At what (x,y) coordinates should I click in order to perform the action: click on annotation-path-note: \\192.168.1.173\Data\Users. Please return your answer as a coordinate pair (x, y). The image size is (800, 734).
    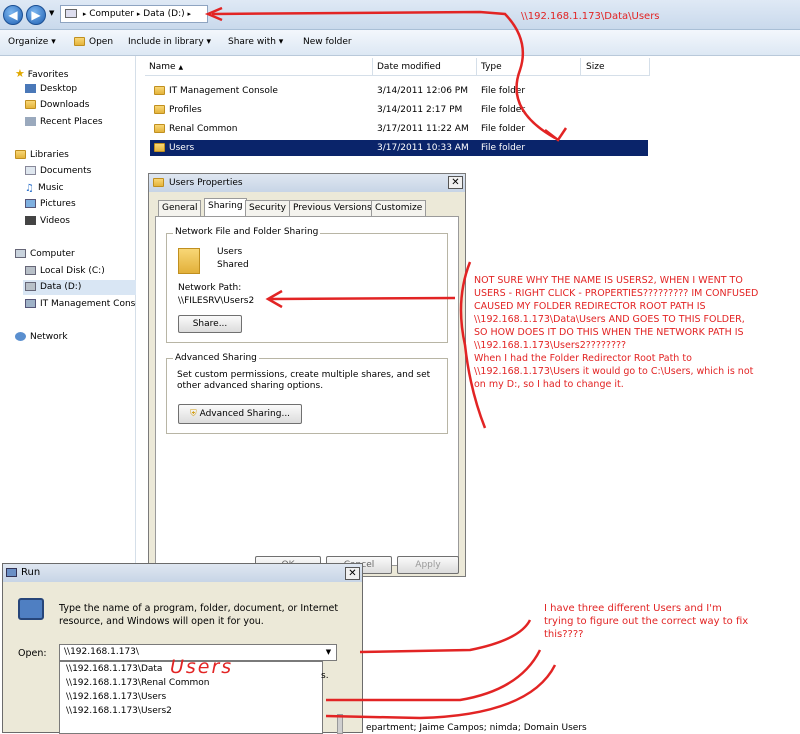
    Looking at the image, I should click on (590, 16).